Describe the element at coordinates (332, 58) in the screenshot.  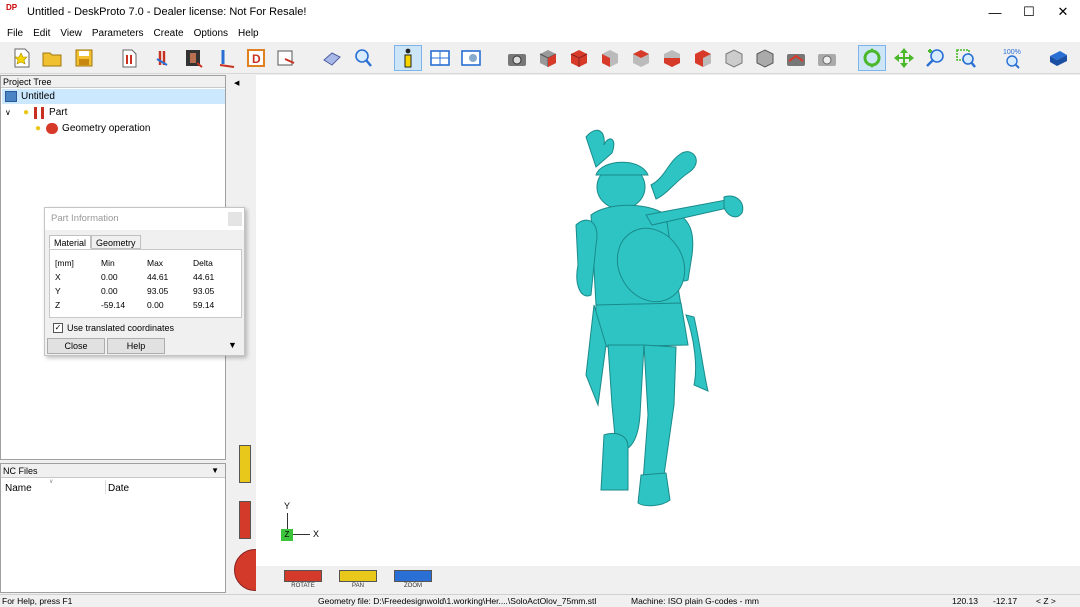
I see `eraser-icon` at that location.